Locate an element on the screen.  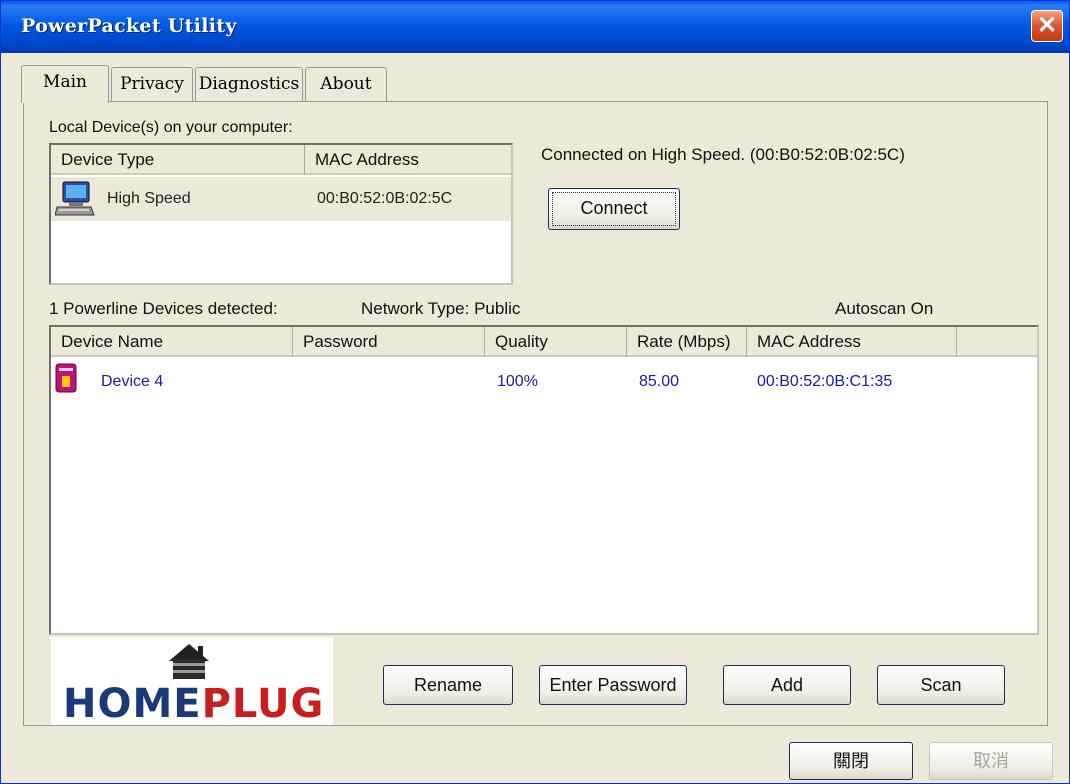
column-header-quality: Quality is located at coordinates (556, 342).